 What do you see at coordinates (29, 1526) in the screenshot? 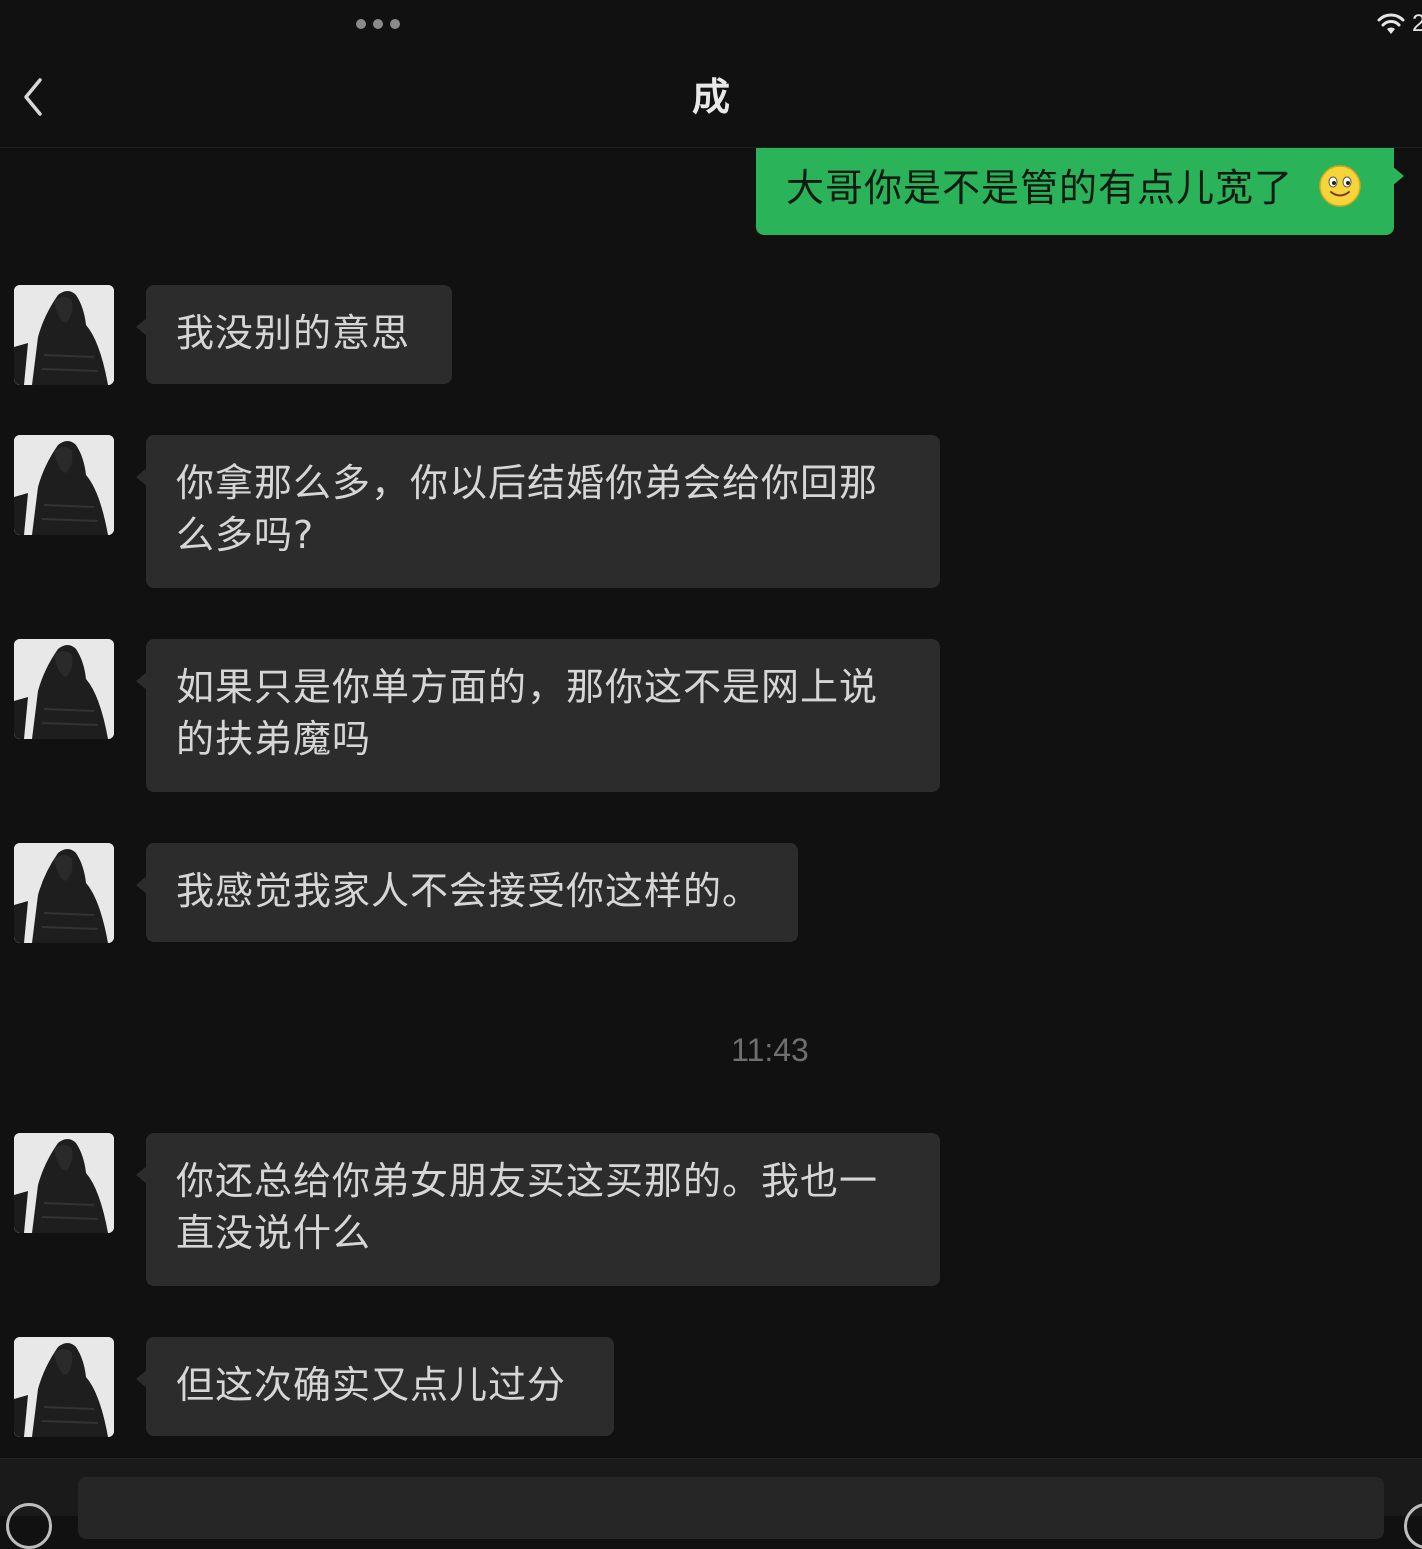
I see `voice-button` at bounding box center [29, 1526].